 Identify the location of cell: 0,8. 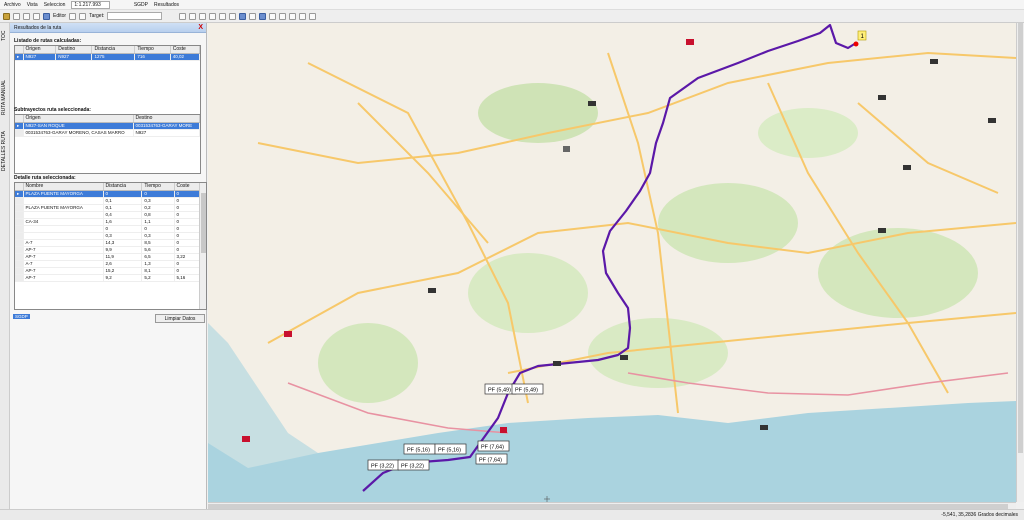
(158, 215).